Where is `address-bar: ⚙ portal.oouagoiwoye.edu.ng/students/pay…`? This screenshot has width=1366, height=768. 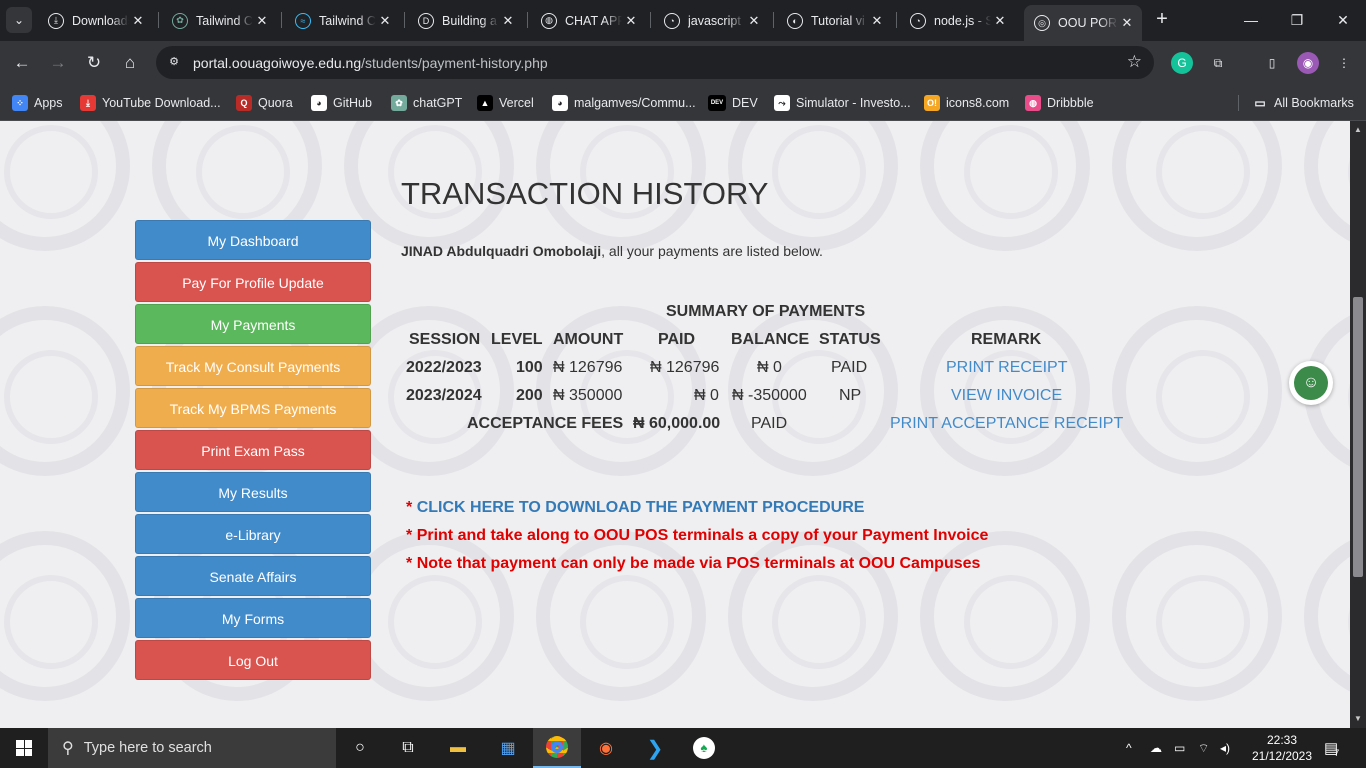 address-bar: ⚙ portal.oouagoiwoye.edu.ng/students/pay… is located at coordinates (655, 62).